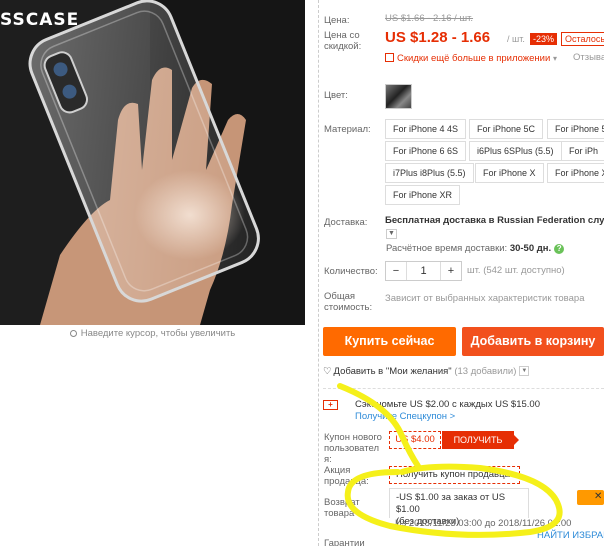  What do you see at coordinates (389, 341) in the screenshot?
I see `buy-now-button: Купить сейчас` at bounding box center [389, 341].